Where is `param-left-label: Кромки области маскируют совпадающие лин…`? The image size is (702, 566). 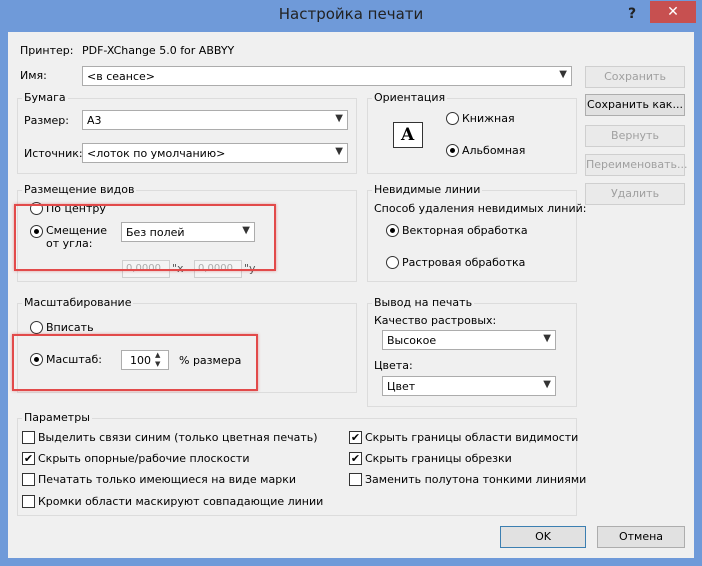
param-left-label: Кромки области маскируют совпадающие лин… is located at coordinates (181, 501).